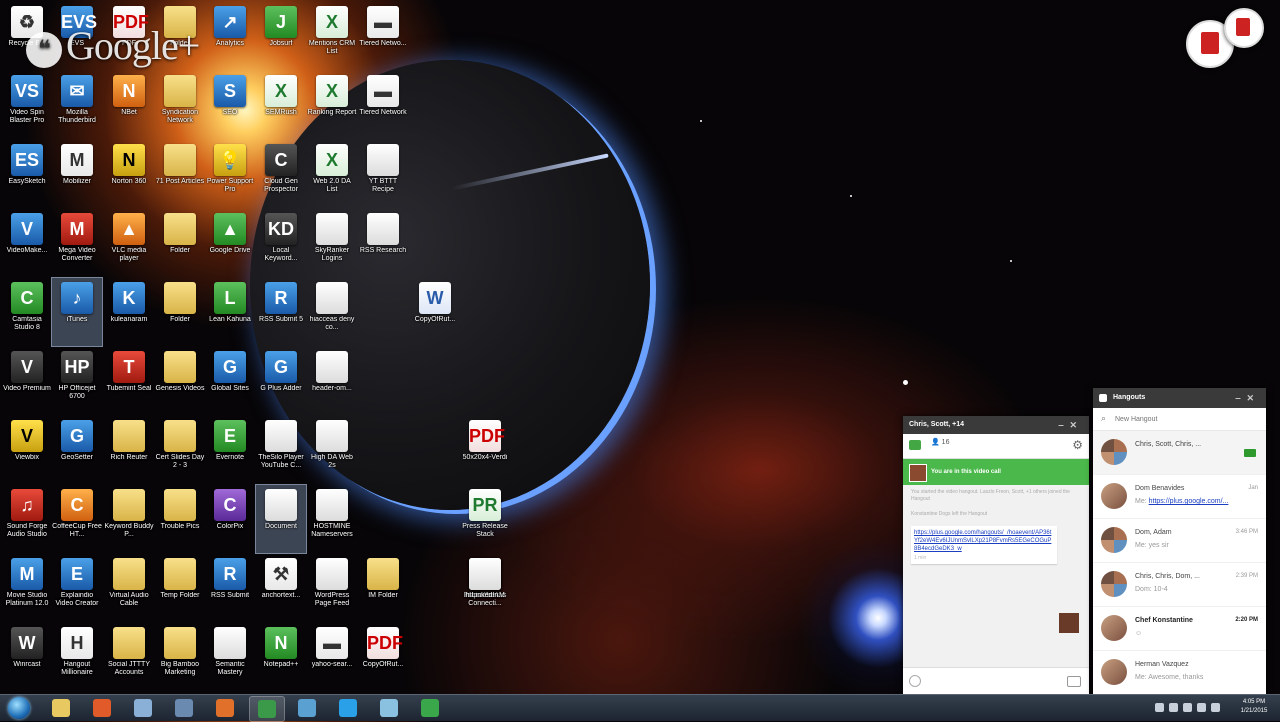 This screenshot has width=1280, height=722. Describe the element at coordinates (996, 680) in the screenshot. I see `chat-input-bar` at that location.